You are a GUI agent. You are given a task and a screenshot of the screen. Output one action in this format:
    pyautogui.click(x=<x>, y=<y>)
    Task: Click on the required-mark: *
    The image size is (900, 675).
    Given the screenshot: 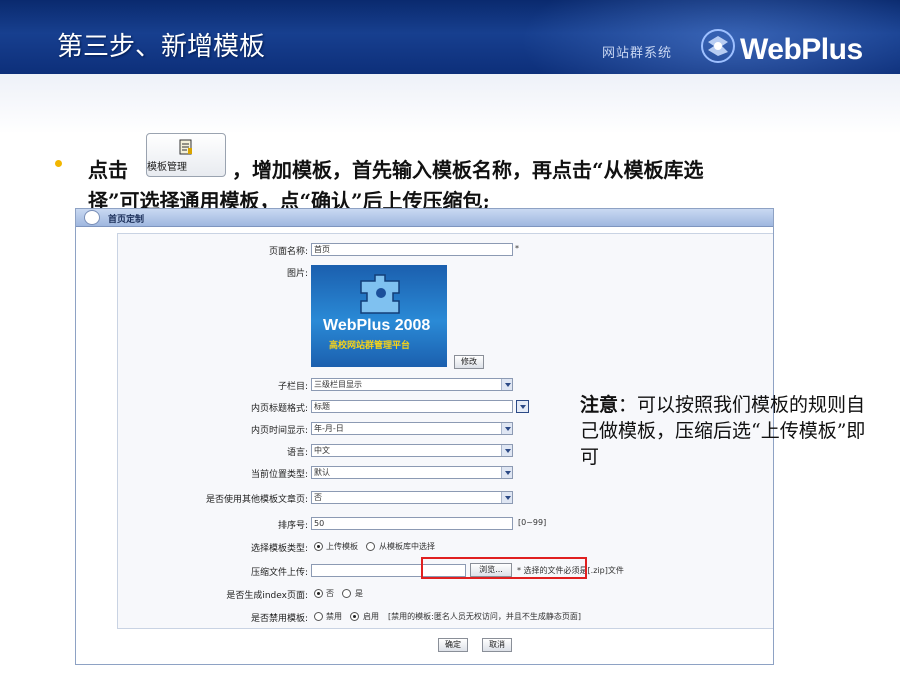 What is the action you would take?
    pyautogui.click(x=517, y=248)
    